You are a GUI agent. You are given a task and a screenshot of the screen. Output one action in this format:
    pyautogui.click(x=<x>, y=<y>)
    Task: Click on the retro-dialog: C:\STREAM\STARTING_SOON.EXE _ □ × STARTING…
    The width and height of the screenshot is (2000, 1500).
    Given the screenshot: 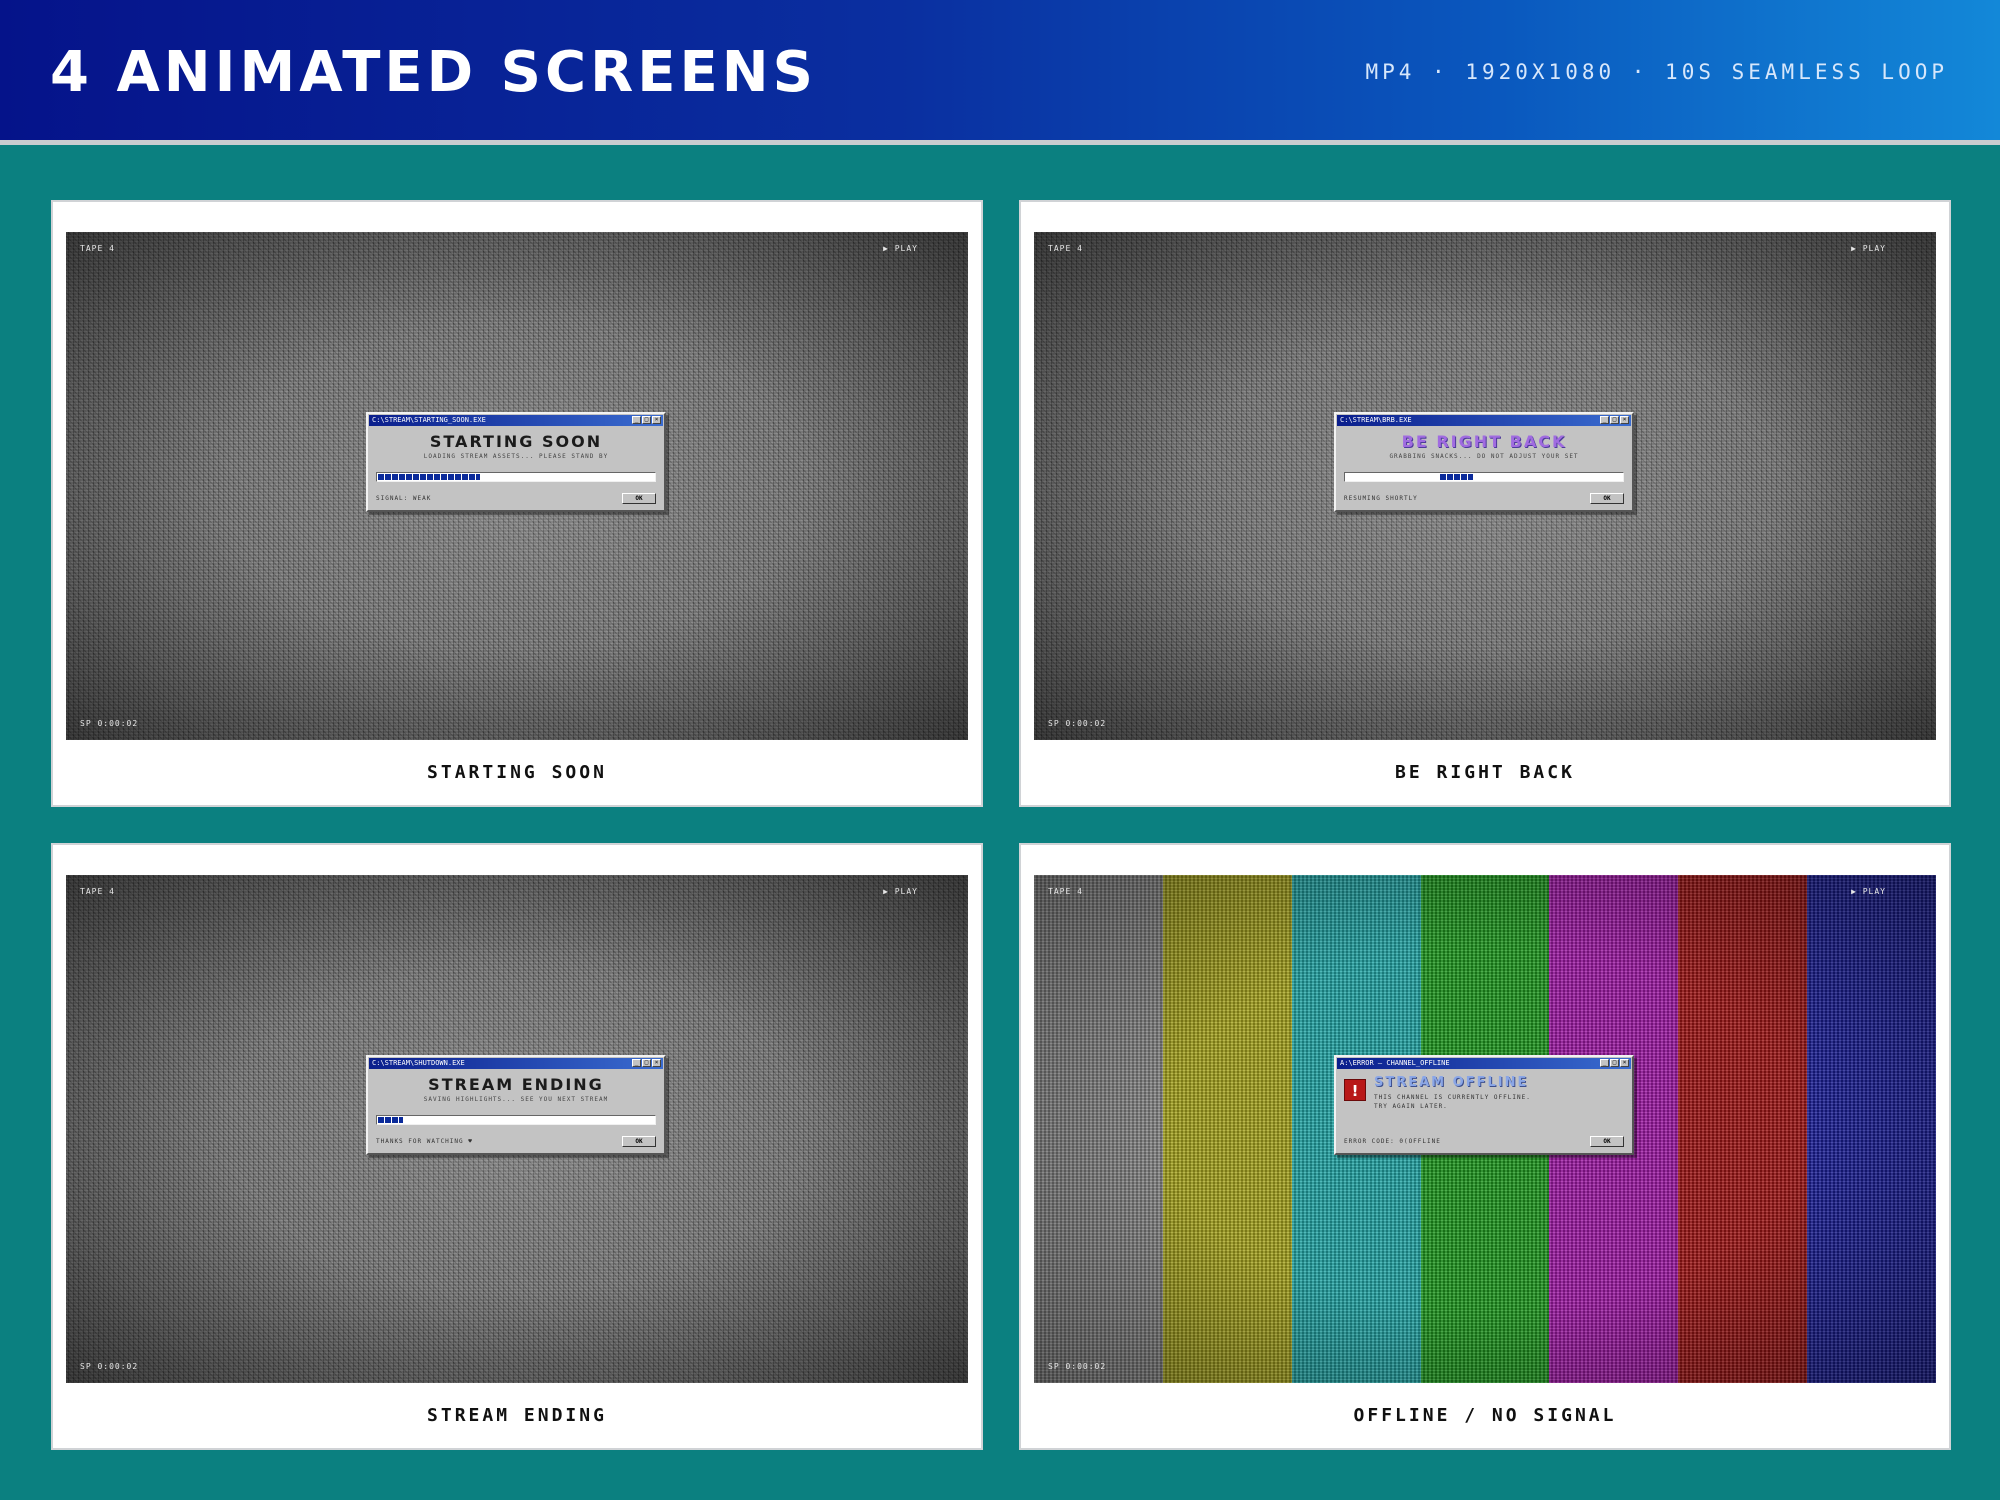 What is the action you would take?
    pyautogui.click(x=516, y=462)
    